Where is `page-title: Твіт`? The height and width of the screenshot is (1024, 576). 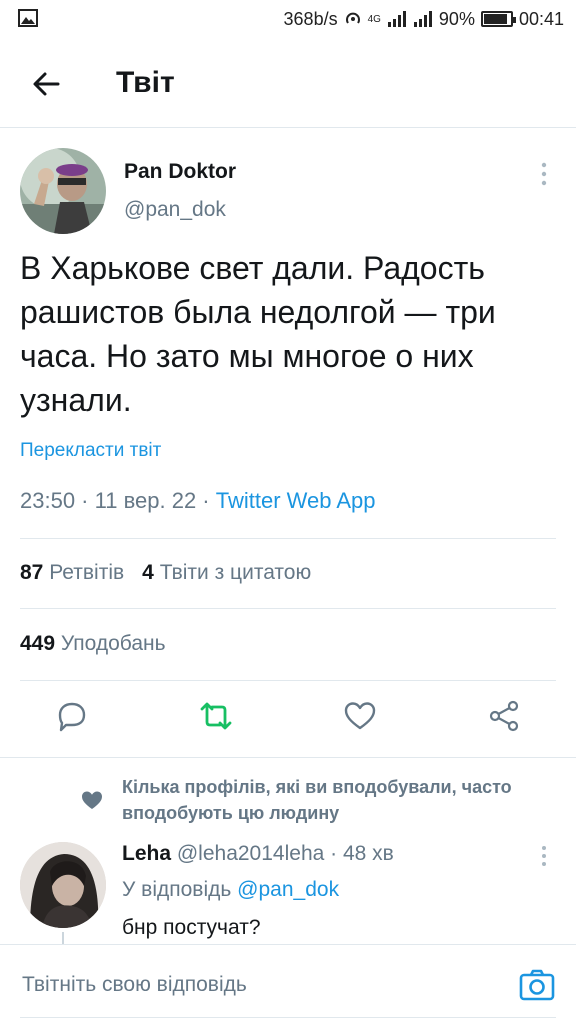 page-title: Твіт is located at coordinates (145, 82).